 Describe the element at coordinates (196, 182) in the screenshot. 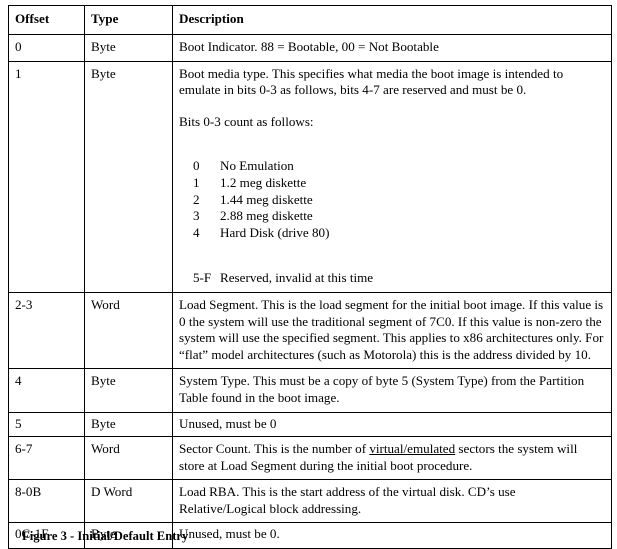

I see `bit-code: 1` at that location.